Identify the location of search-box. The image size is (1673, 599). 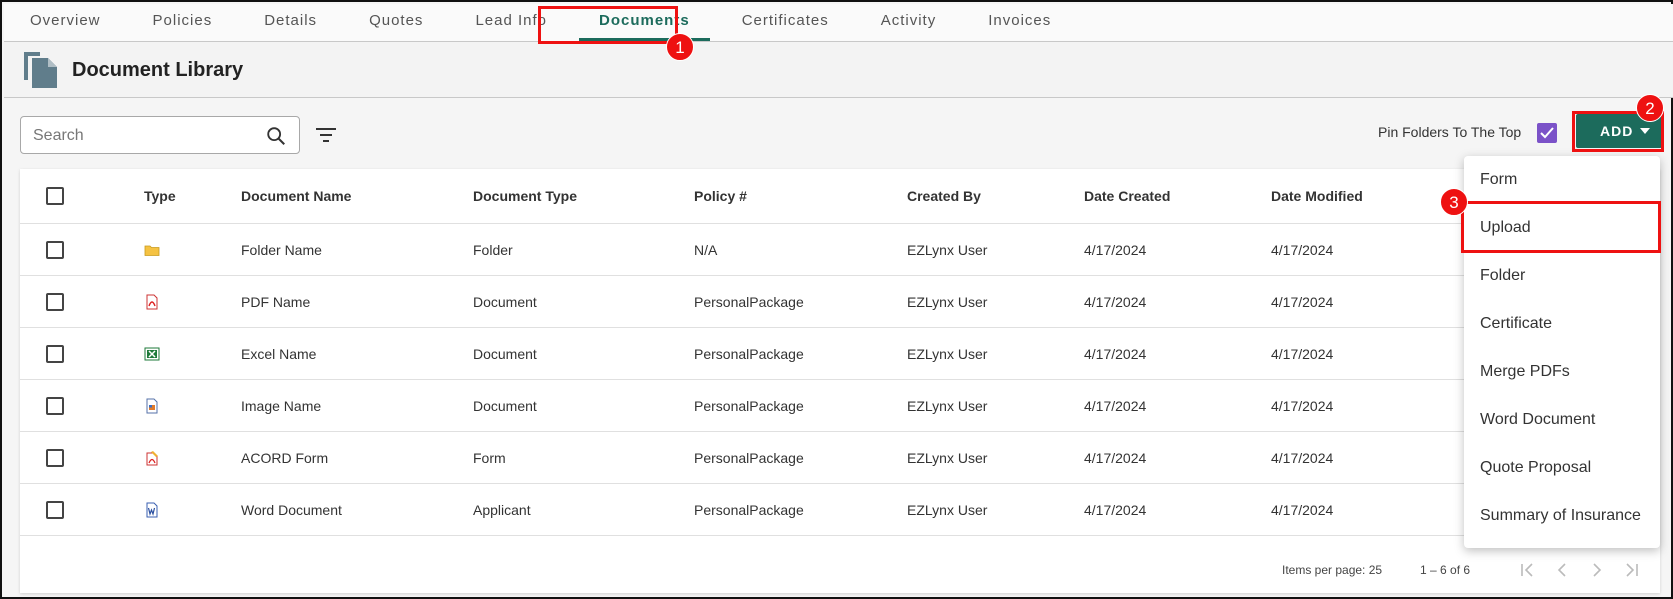
(160, 135).